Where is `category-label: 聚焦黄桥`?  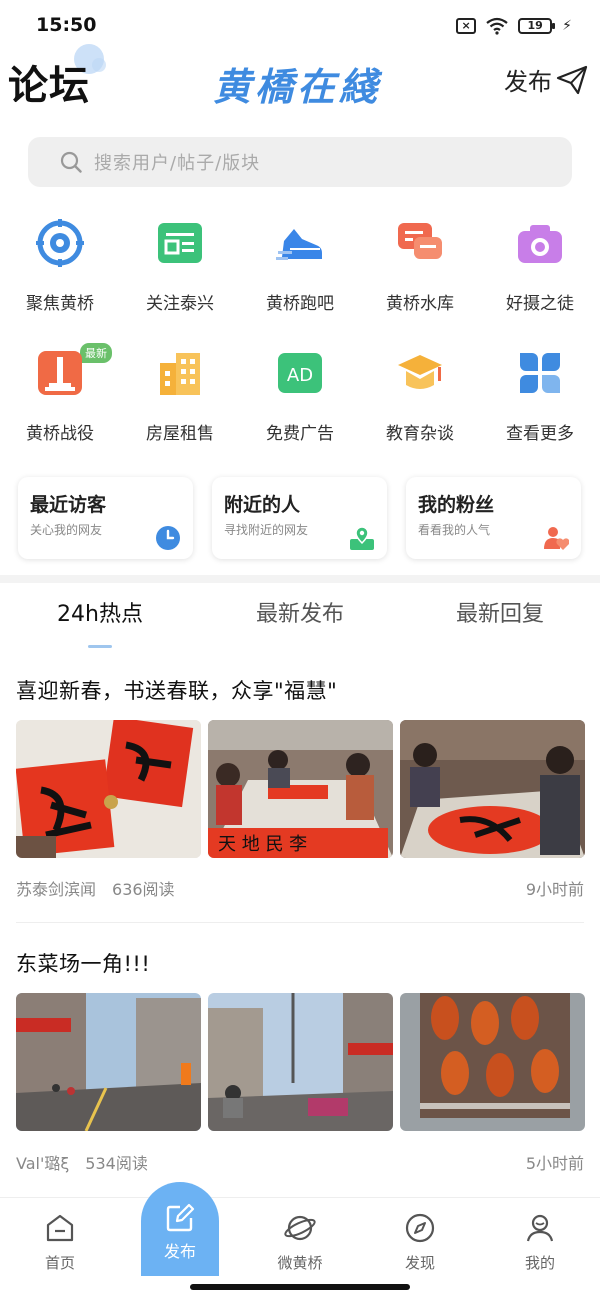 category-label: 聚焦黄桥 is located at coordinates (60, 304).